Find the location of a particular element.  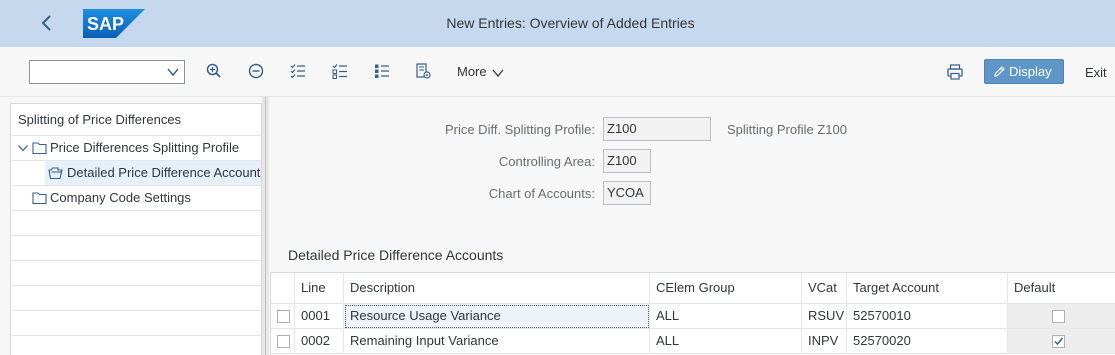

tree-item-company-code: Company Code Settings is located at coordinates (136, 198).